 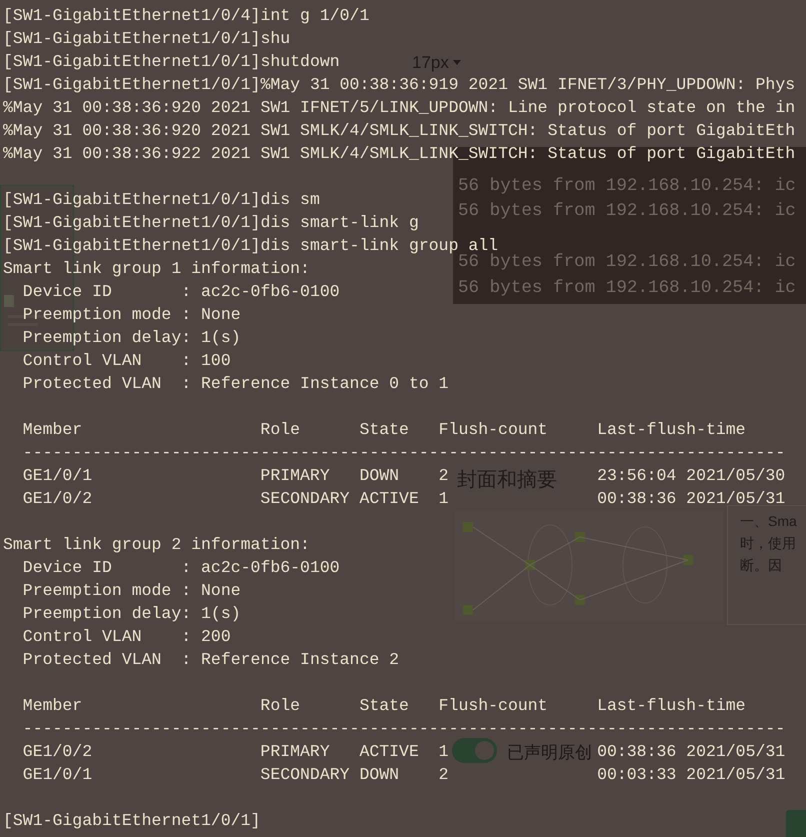 I want to click on terminal-line: Protected VLAN : Reference Instance 2, so click(x=211, y=660).